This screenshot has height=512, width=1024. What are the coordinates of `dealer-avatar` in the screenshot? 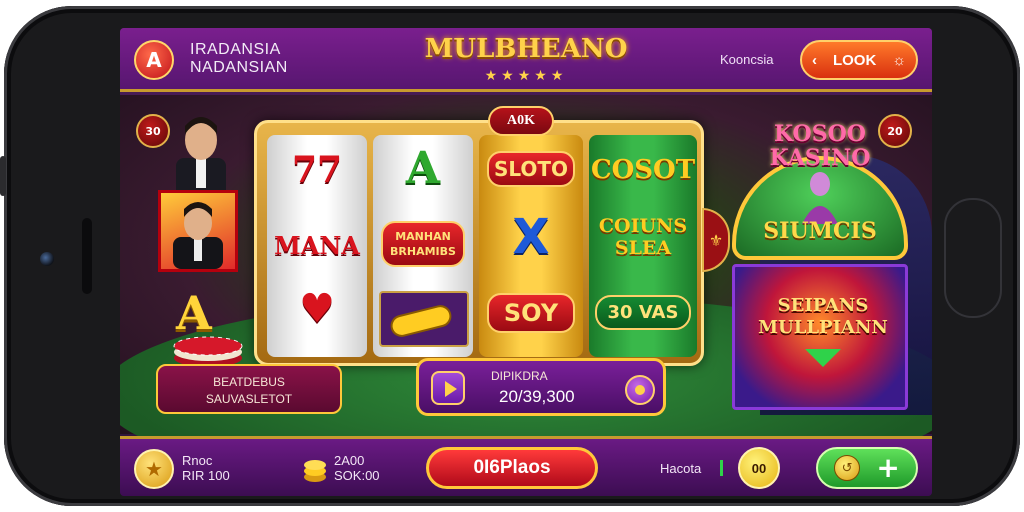 It's located at (201, 157).